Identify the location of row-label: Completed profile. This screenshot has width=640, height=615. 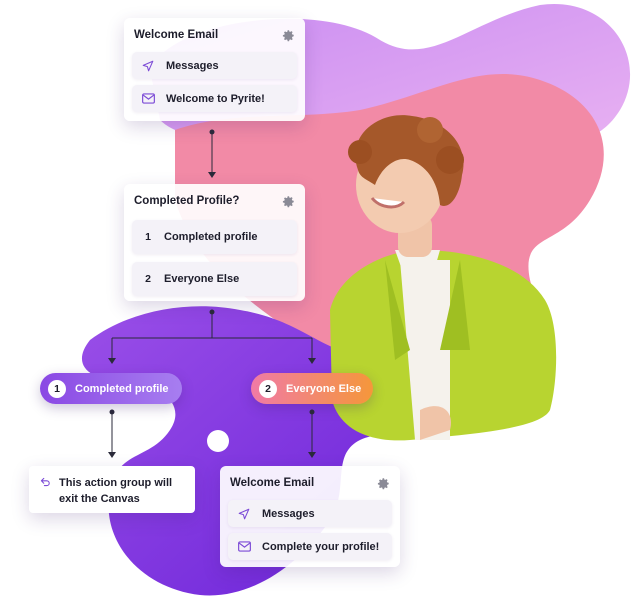
(211, 237).